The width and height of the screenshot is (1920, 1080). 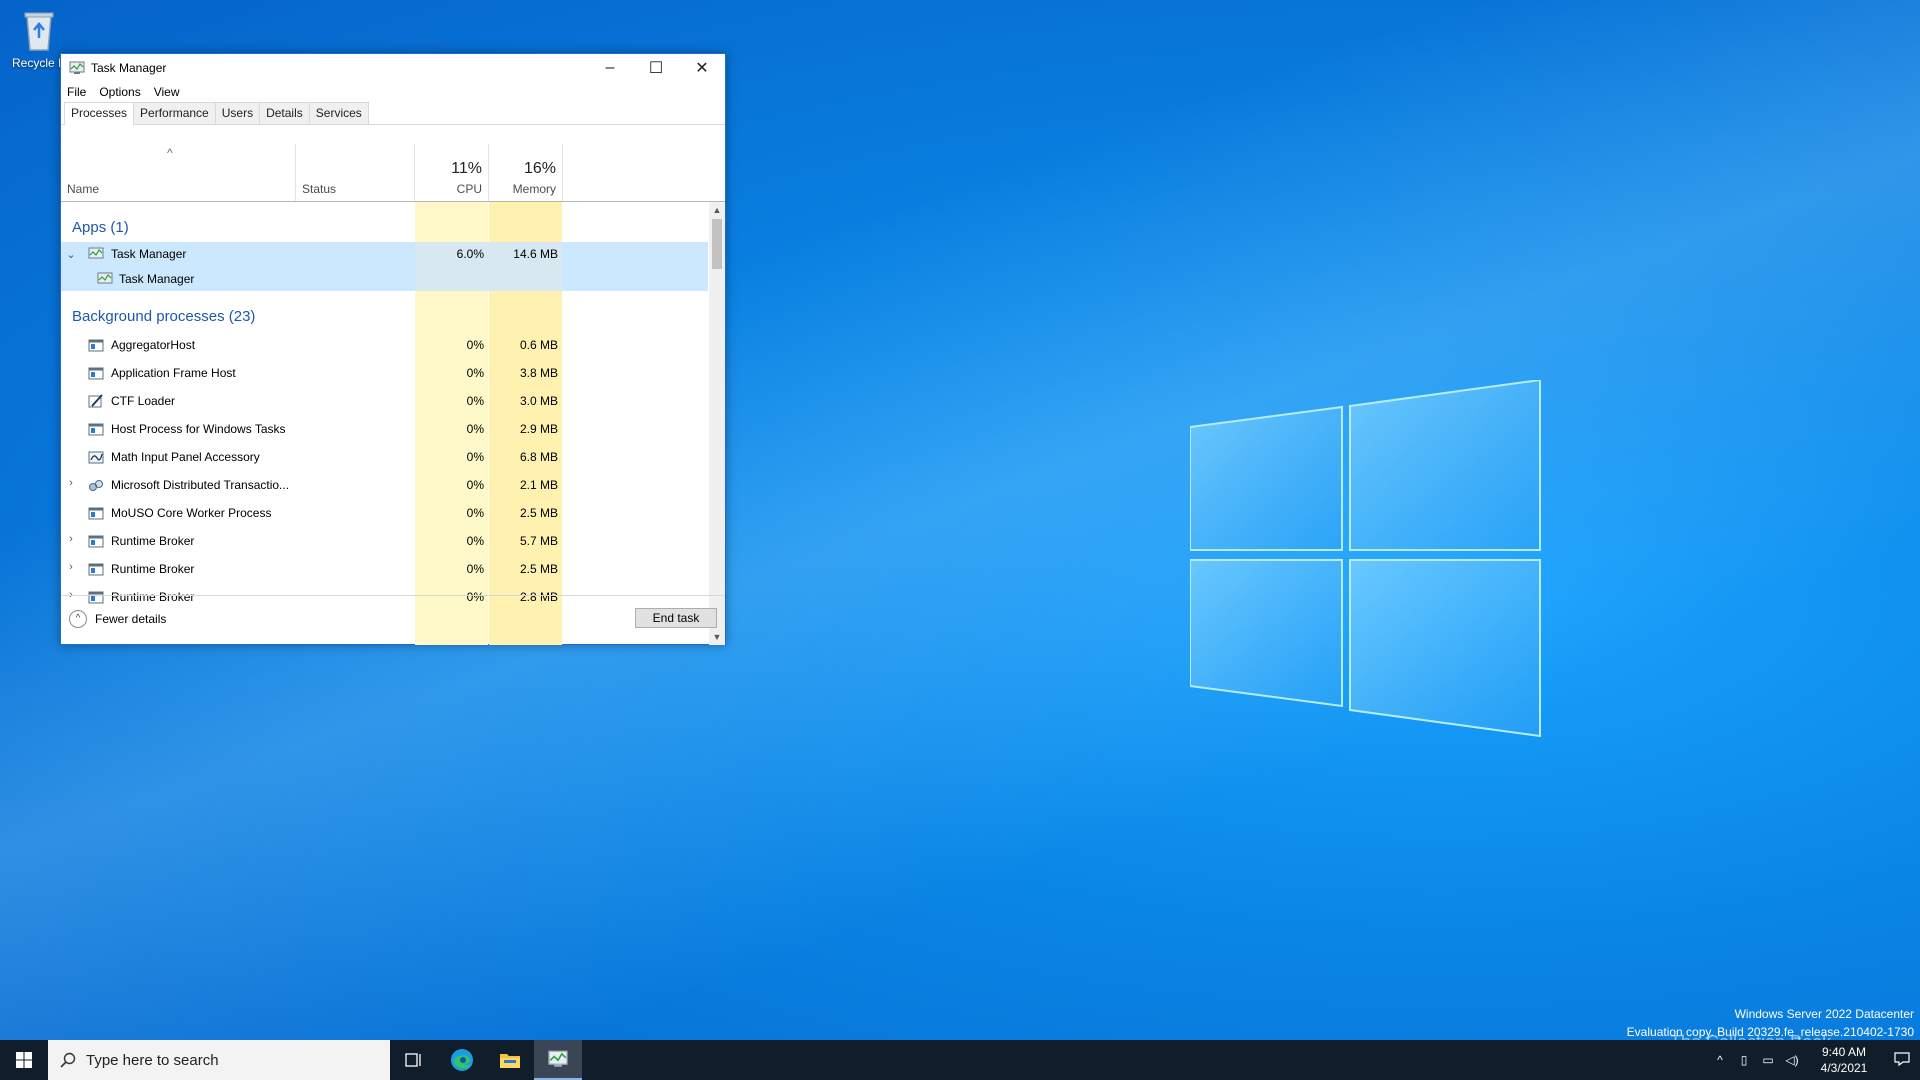 What do you see at coordinates (185, 457) in the screenshot?
I see `process-name: Math Input Panel Accessory` at bounding box center [185, 457].